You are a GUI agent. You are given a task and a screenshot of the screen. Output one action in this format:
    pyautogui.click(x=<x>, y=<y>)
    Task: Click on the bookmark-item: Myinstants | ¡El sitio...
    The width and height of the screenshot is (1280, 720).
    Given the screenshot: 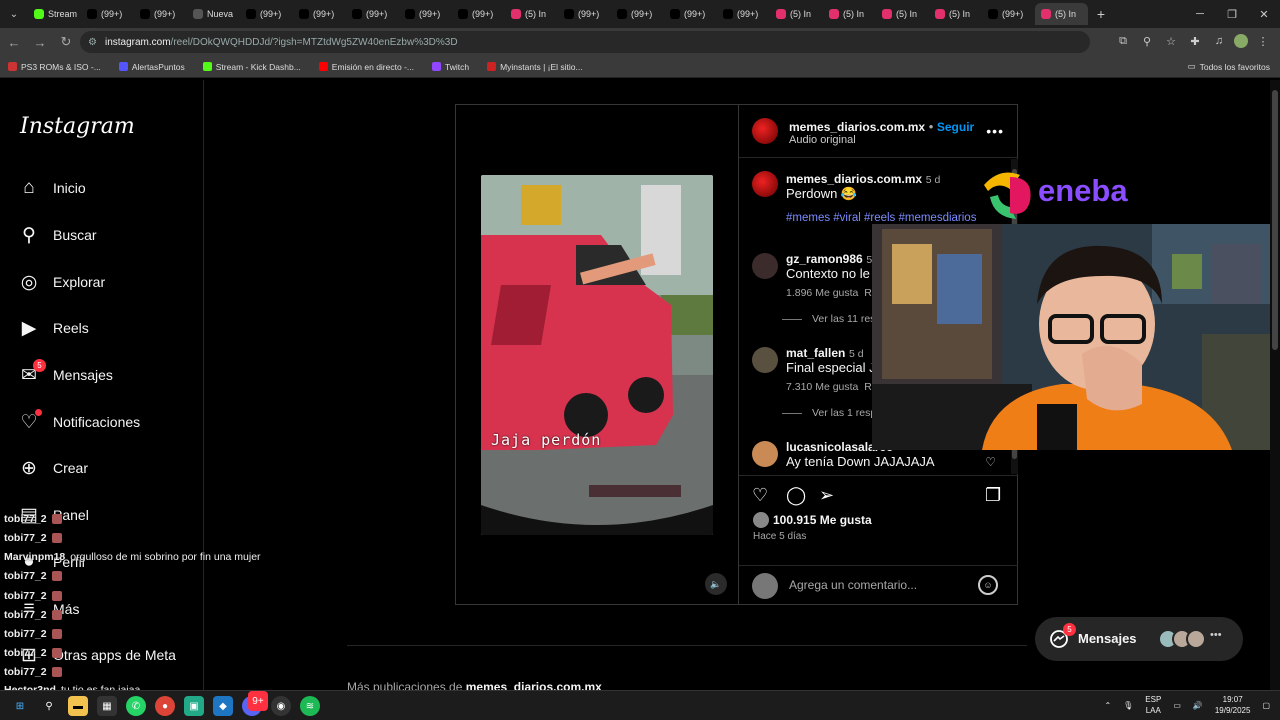 What is the action you would take?
    pyautogui.click(x=535, y=67)
    